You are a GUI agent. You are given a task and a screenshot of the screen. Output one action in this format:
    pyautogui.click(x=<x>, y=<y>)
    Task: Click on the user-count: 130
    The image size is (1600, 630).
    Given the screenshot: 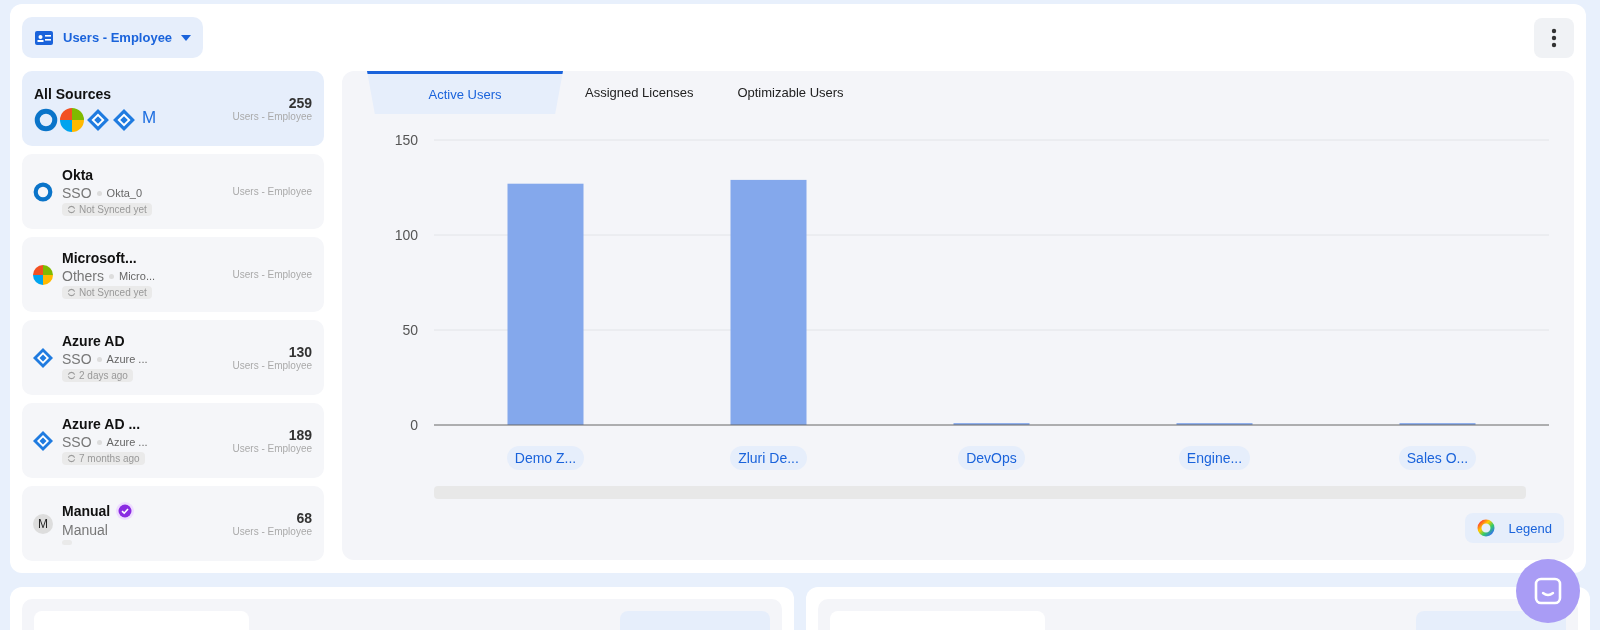 What is the action you would take?
    pyautogui.click(x=300, y=352)
    